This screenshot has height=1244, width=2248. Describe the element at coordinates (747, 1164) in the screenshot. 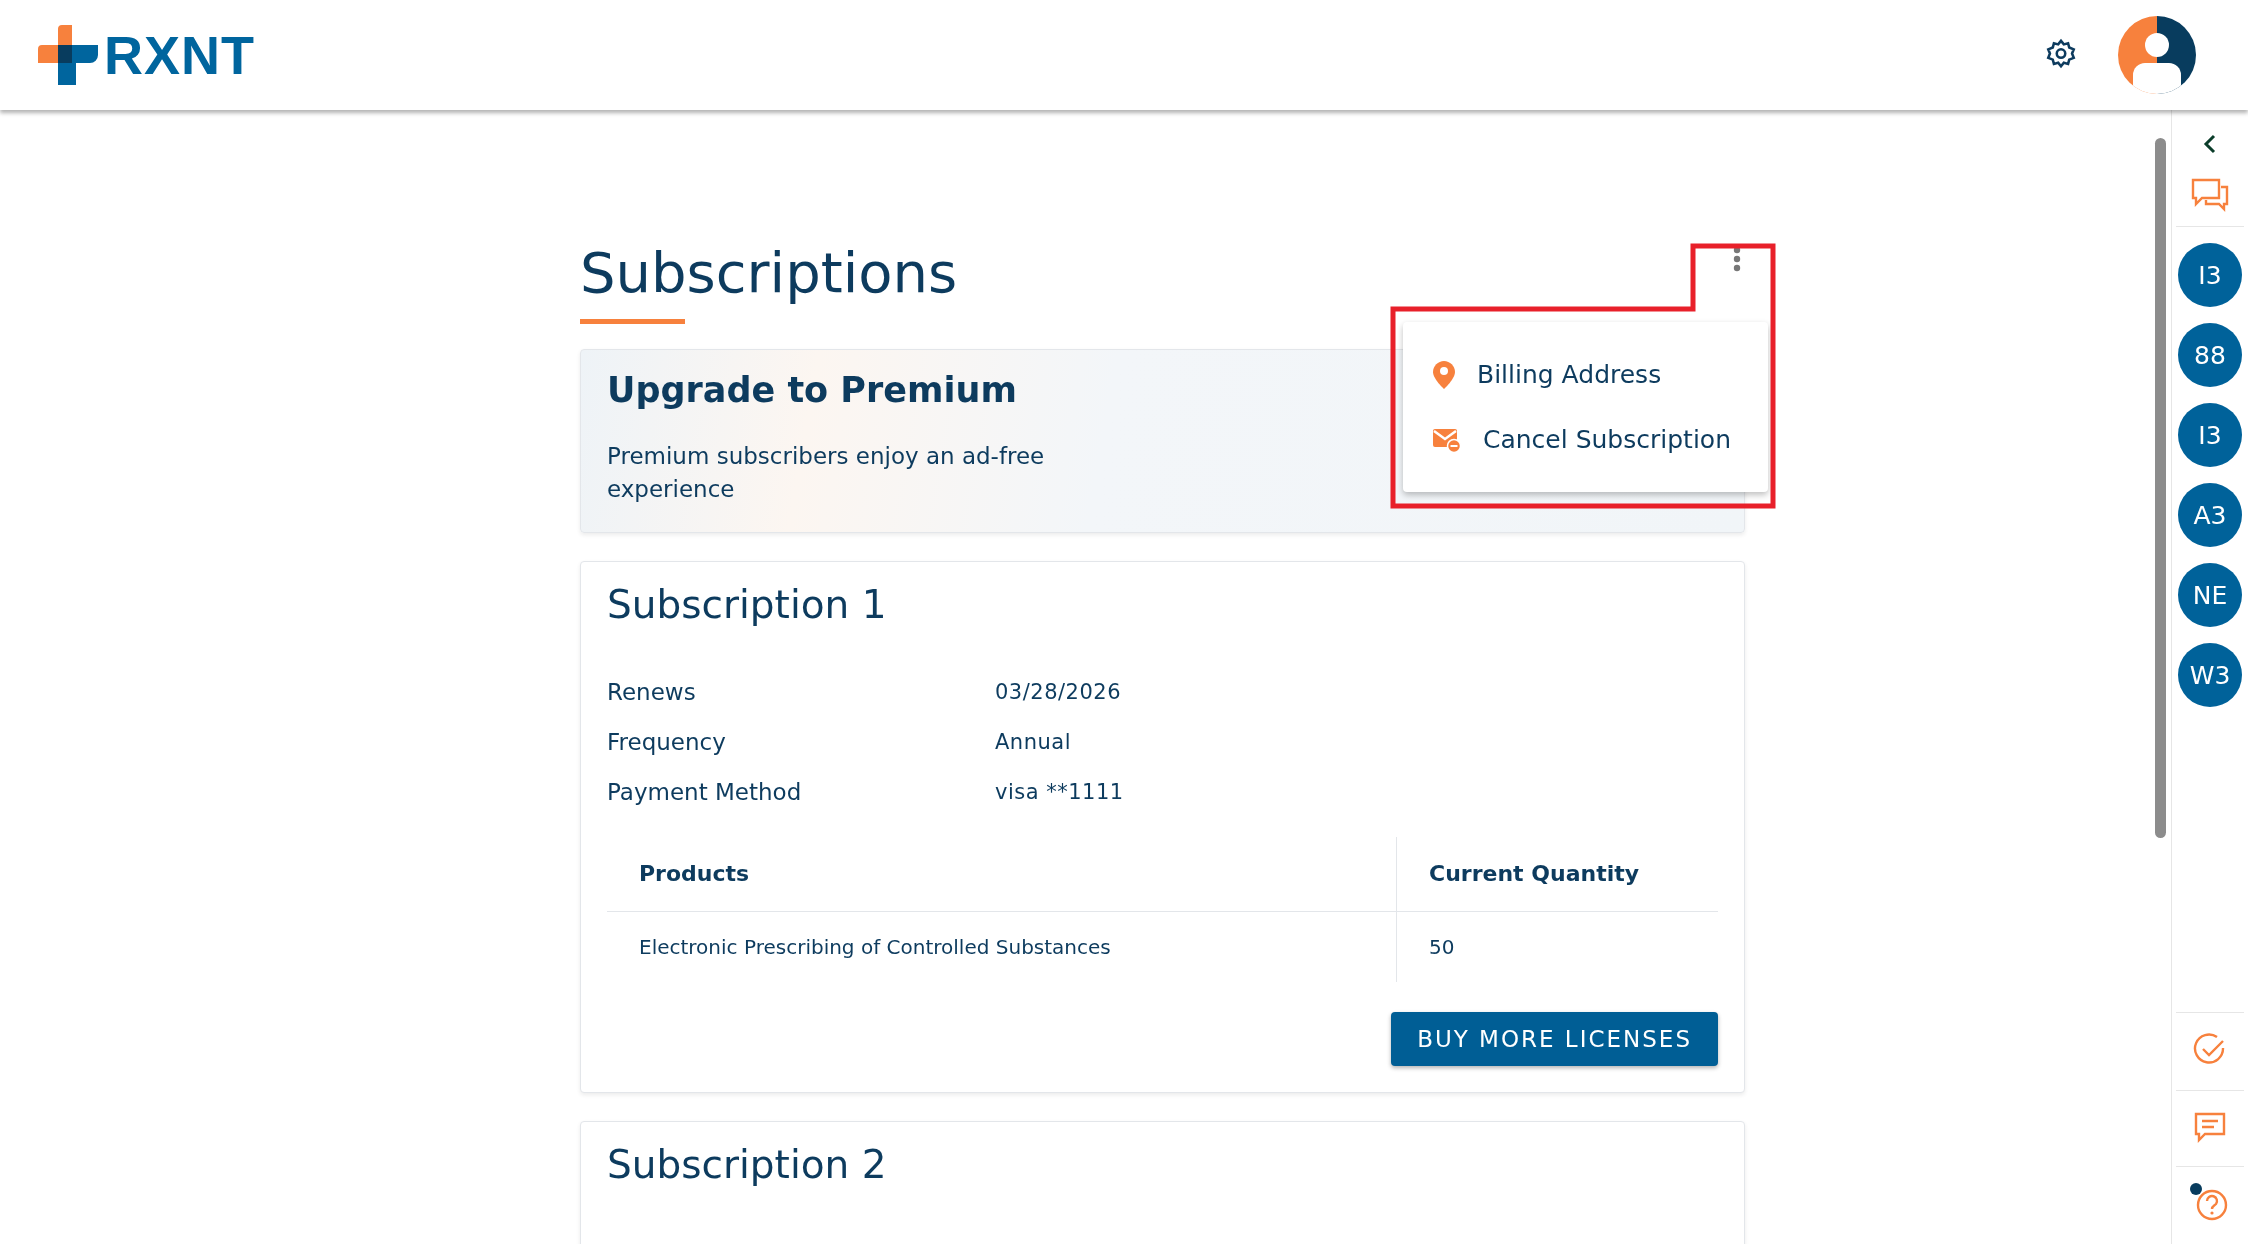

I see `subscription-title: Subscription 2` at that location.